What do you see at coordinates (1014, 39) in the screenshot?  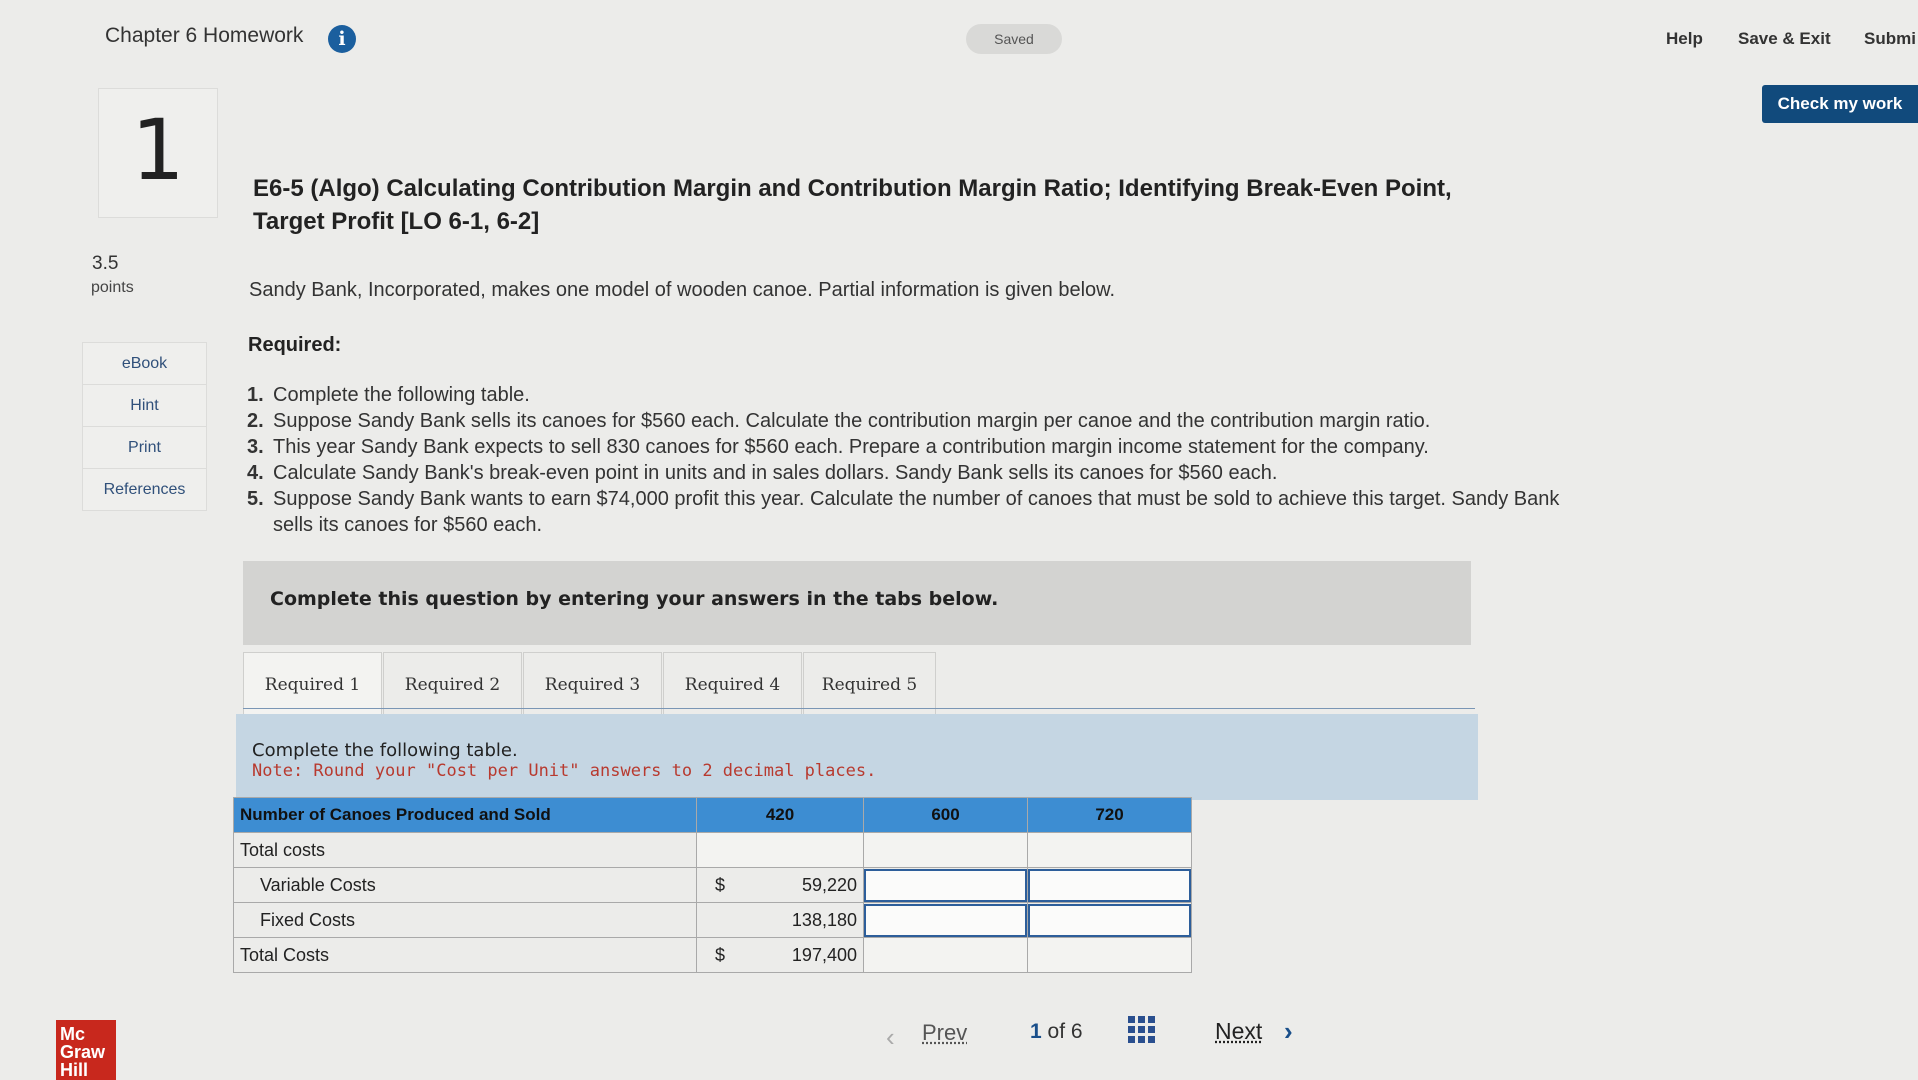 I see `saved-status-badge: Saved` at bounding box center [1014, 39].